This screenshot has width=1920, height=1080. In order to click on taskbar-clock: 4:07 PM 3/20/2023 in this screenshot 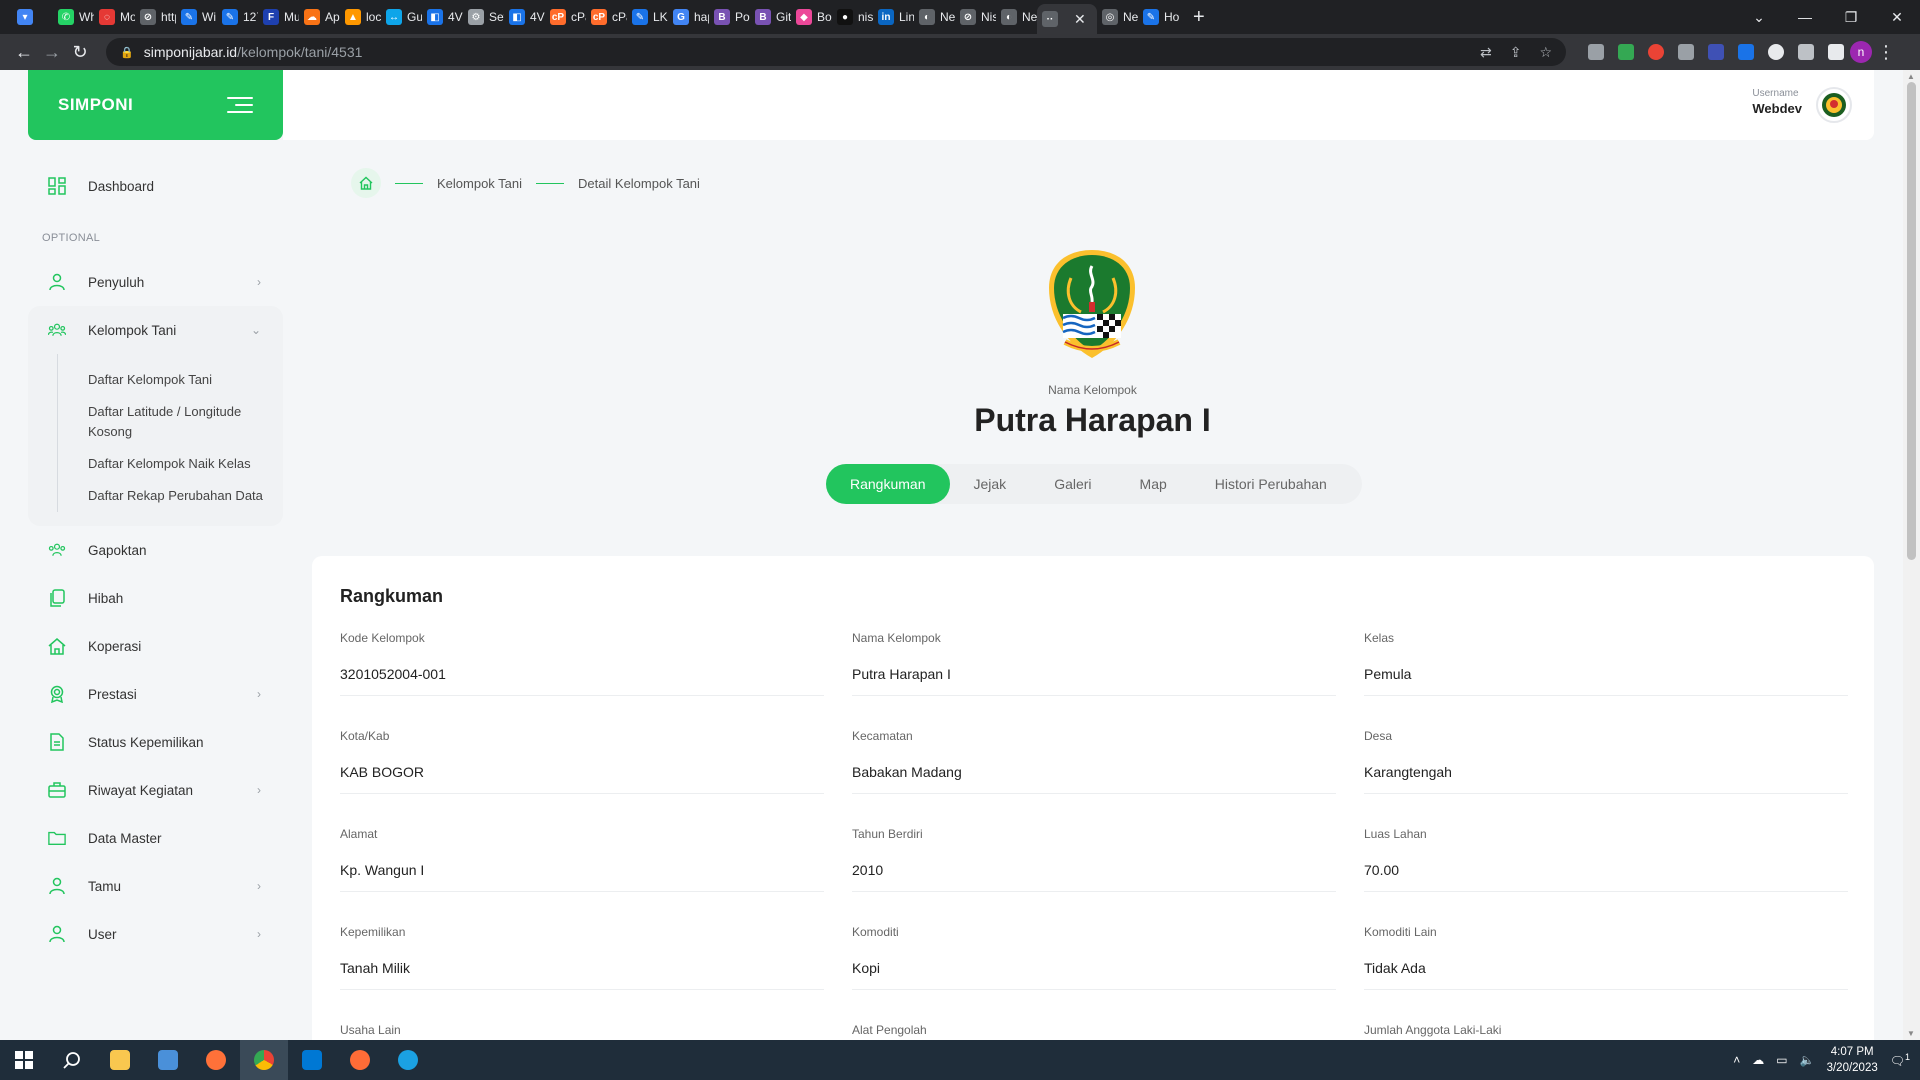, I will do `click(1852, 1060)`.